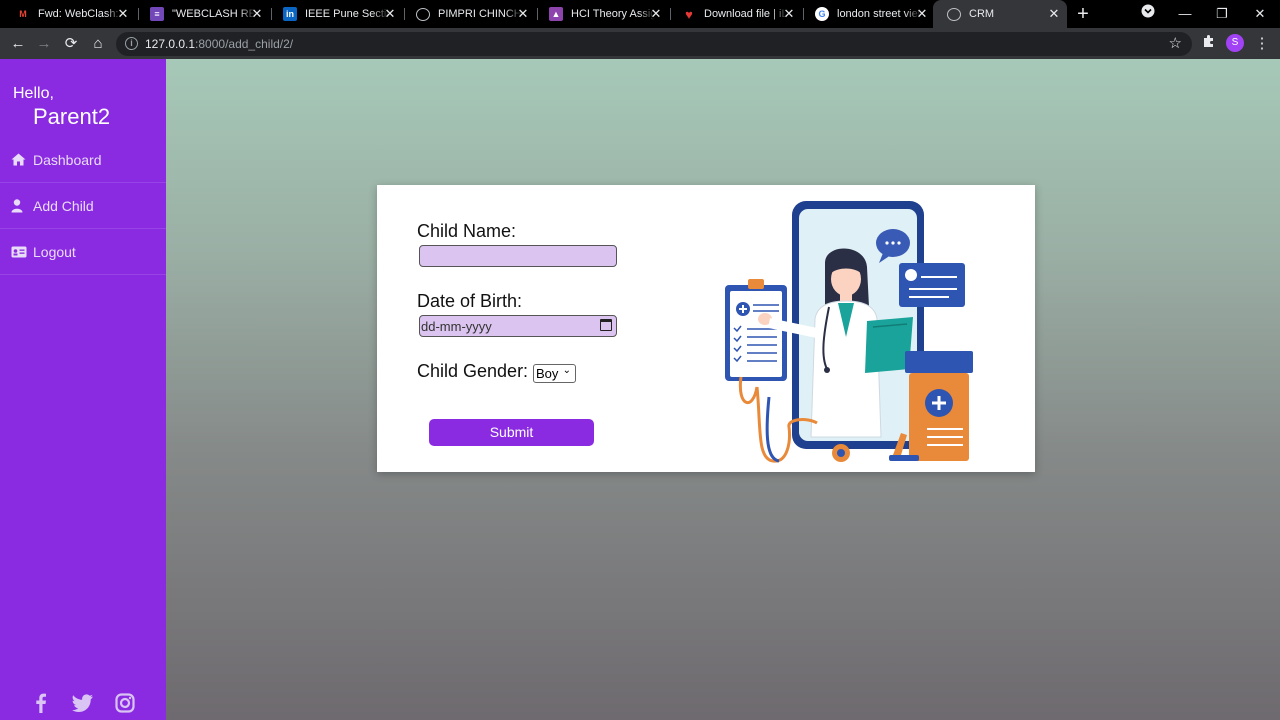  What do you see at coordinates (566, 370) in the screenshot?
I see `chevron-down-icon: ⌄` at bounding box center [566, 370].